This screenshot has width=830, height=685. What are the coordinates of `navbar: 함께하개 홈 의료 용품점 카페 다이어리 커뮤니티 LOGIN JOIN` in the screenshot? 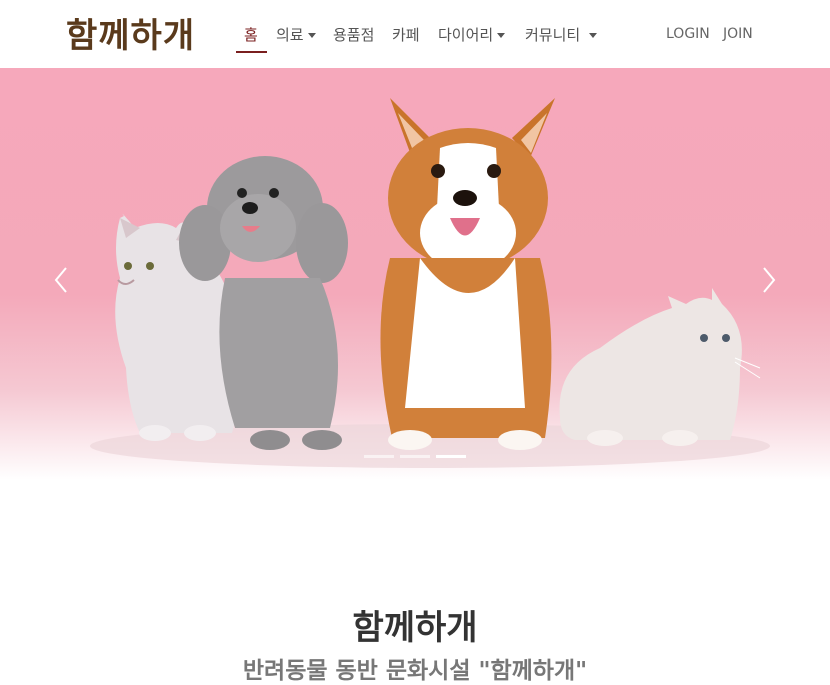 It's located at (415, 34).